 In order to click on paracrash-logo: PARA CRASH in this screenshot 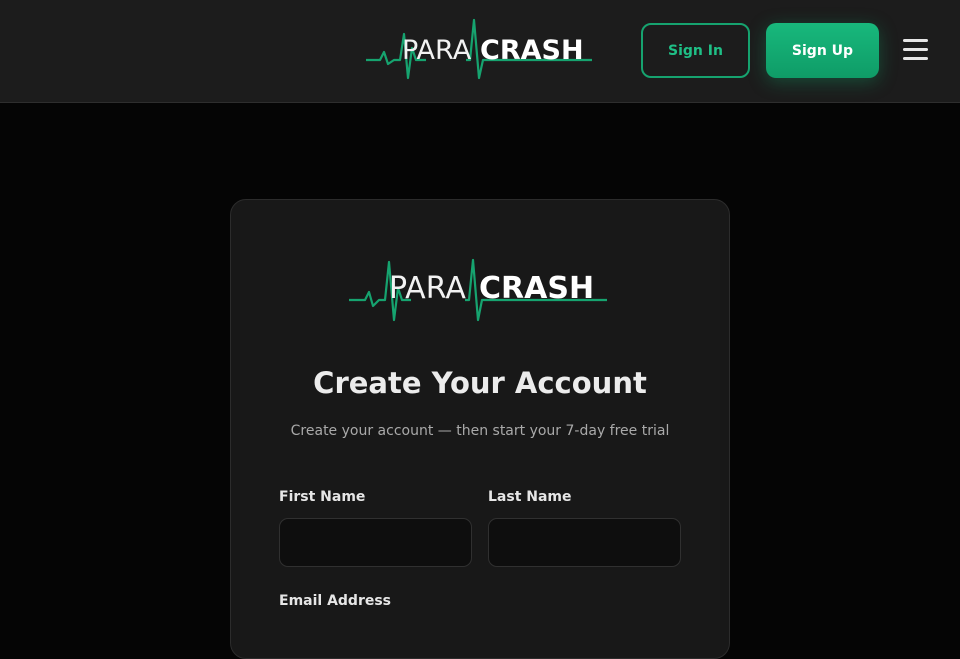, I will do `click(480, 50)`.